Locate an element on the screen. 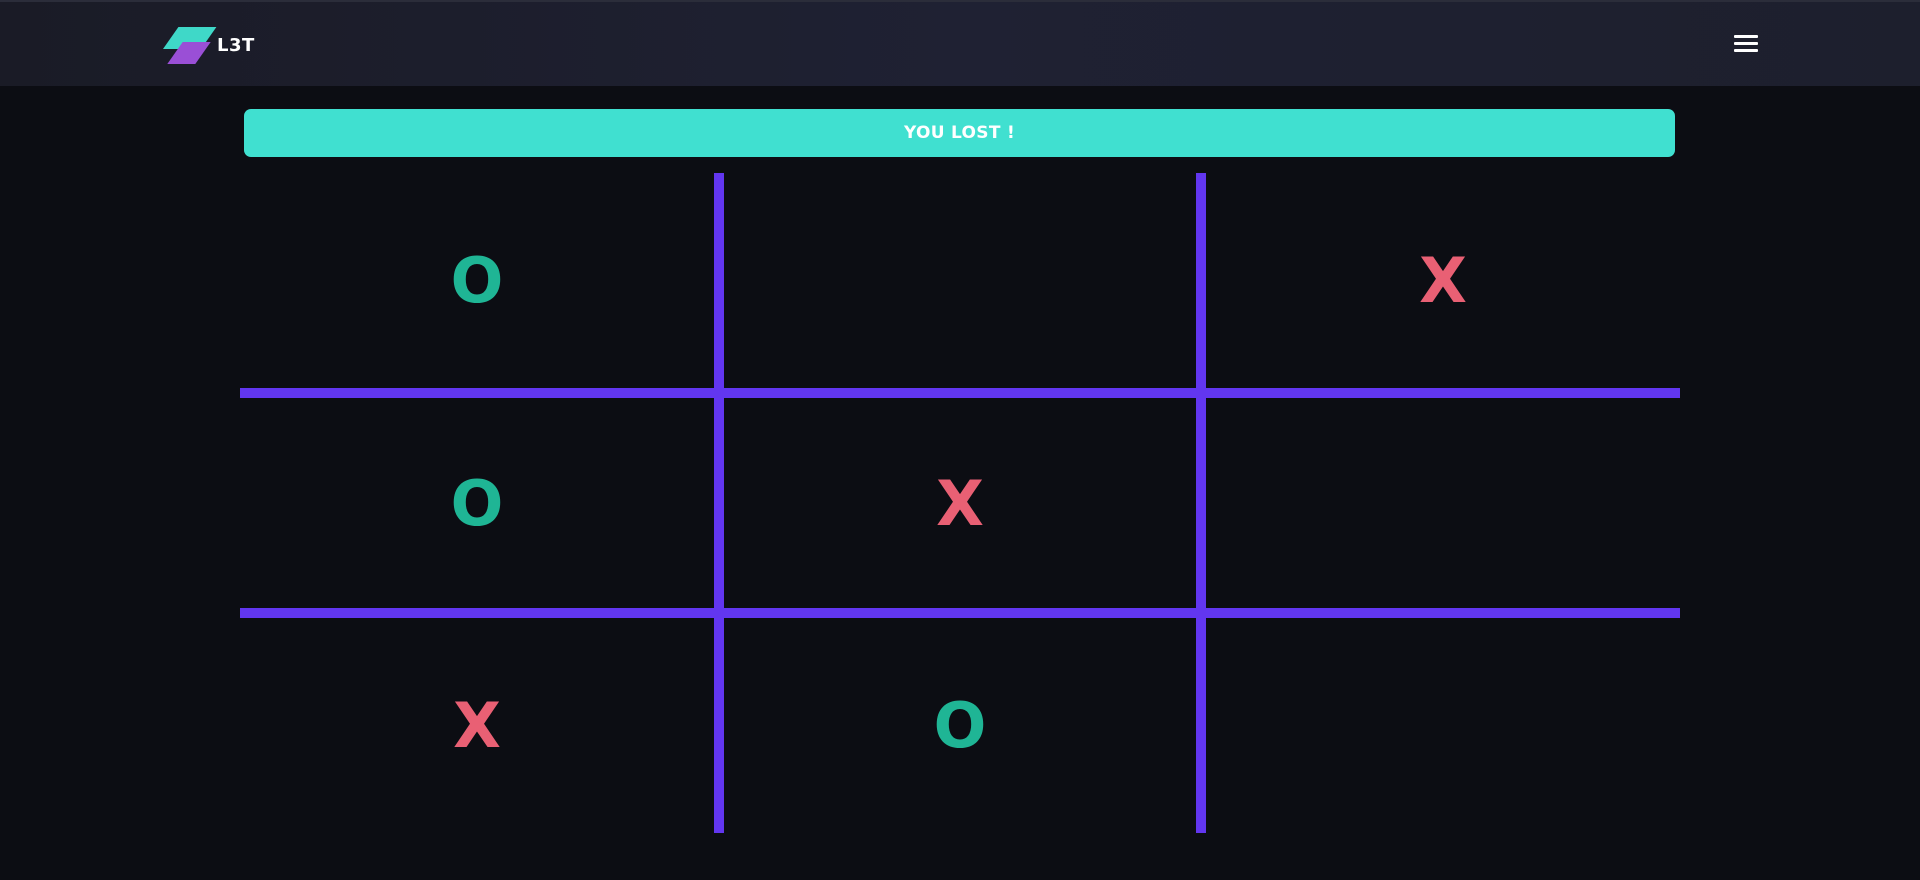 The height and width of the screenshot is (880, 1920). board-cell-5: X is located at coordinates (960, 503).